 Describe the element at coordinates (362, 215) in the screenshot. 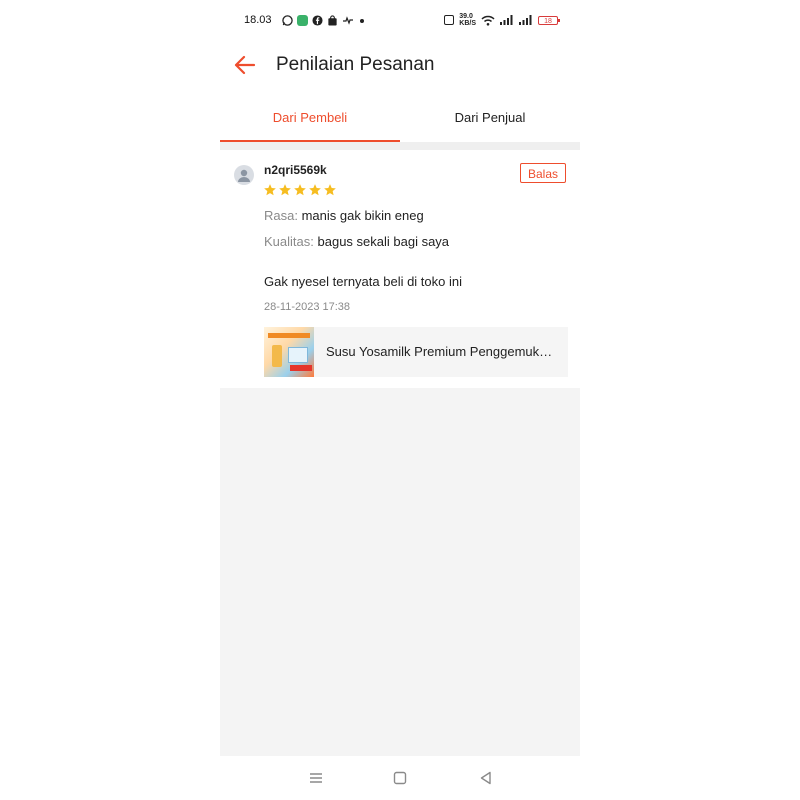

I see `attribute-value: manis gak bikin eneg` at that location.